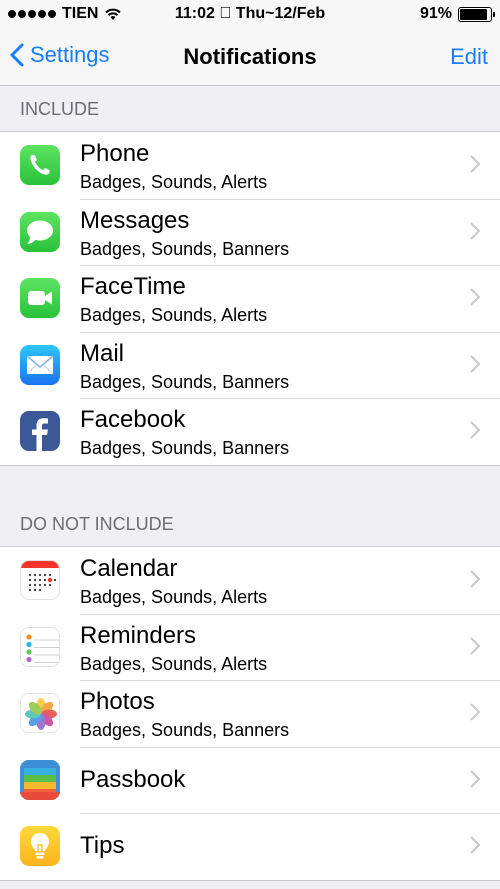  Describe the element at coordinates (250, 780) in the screenshot. I see `list-item-passbook: Passbook` at that location.